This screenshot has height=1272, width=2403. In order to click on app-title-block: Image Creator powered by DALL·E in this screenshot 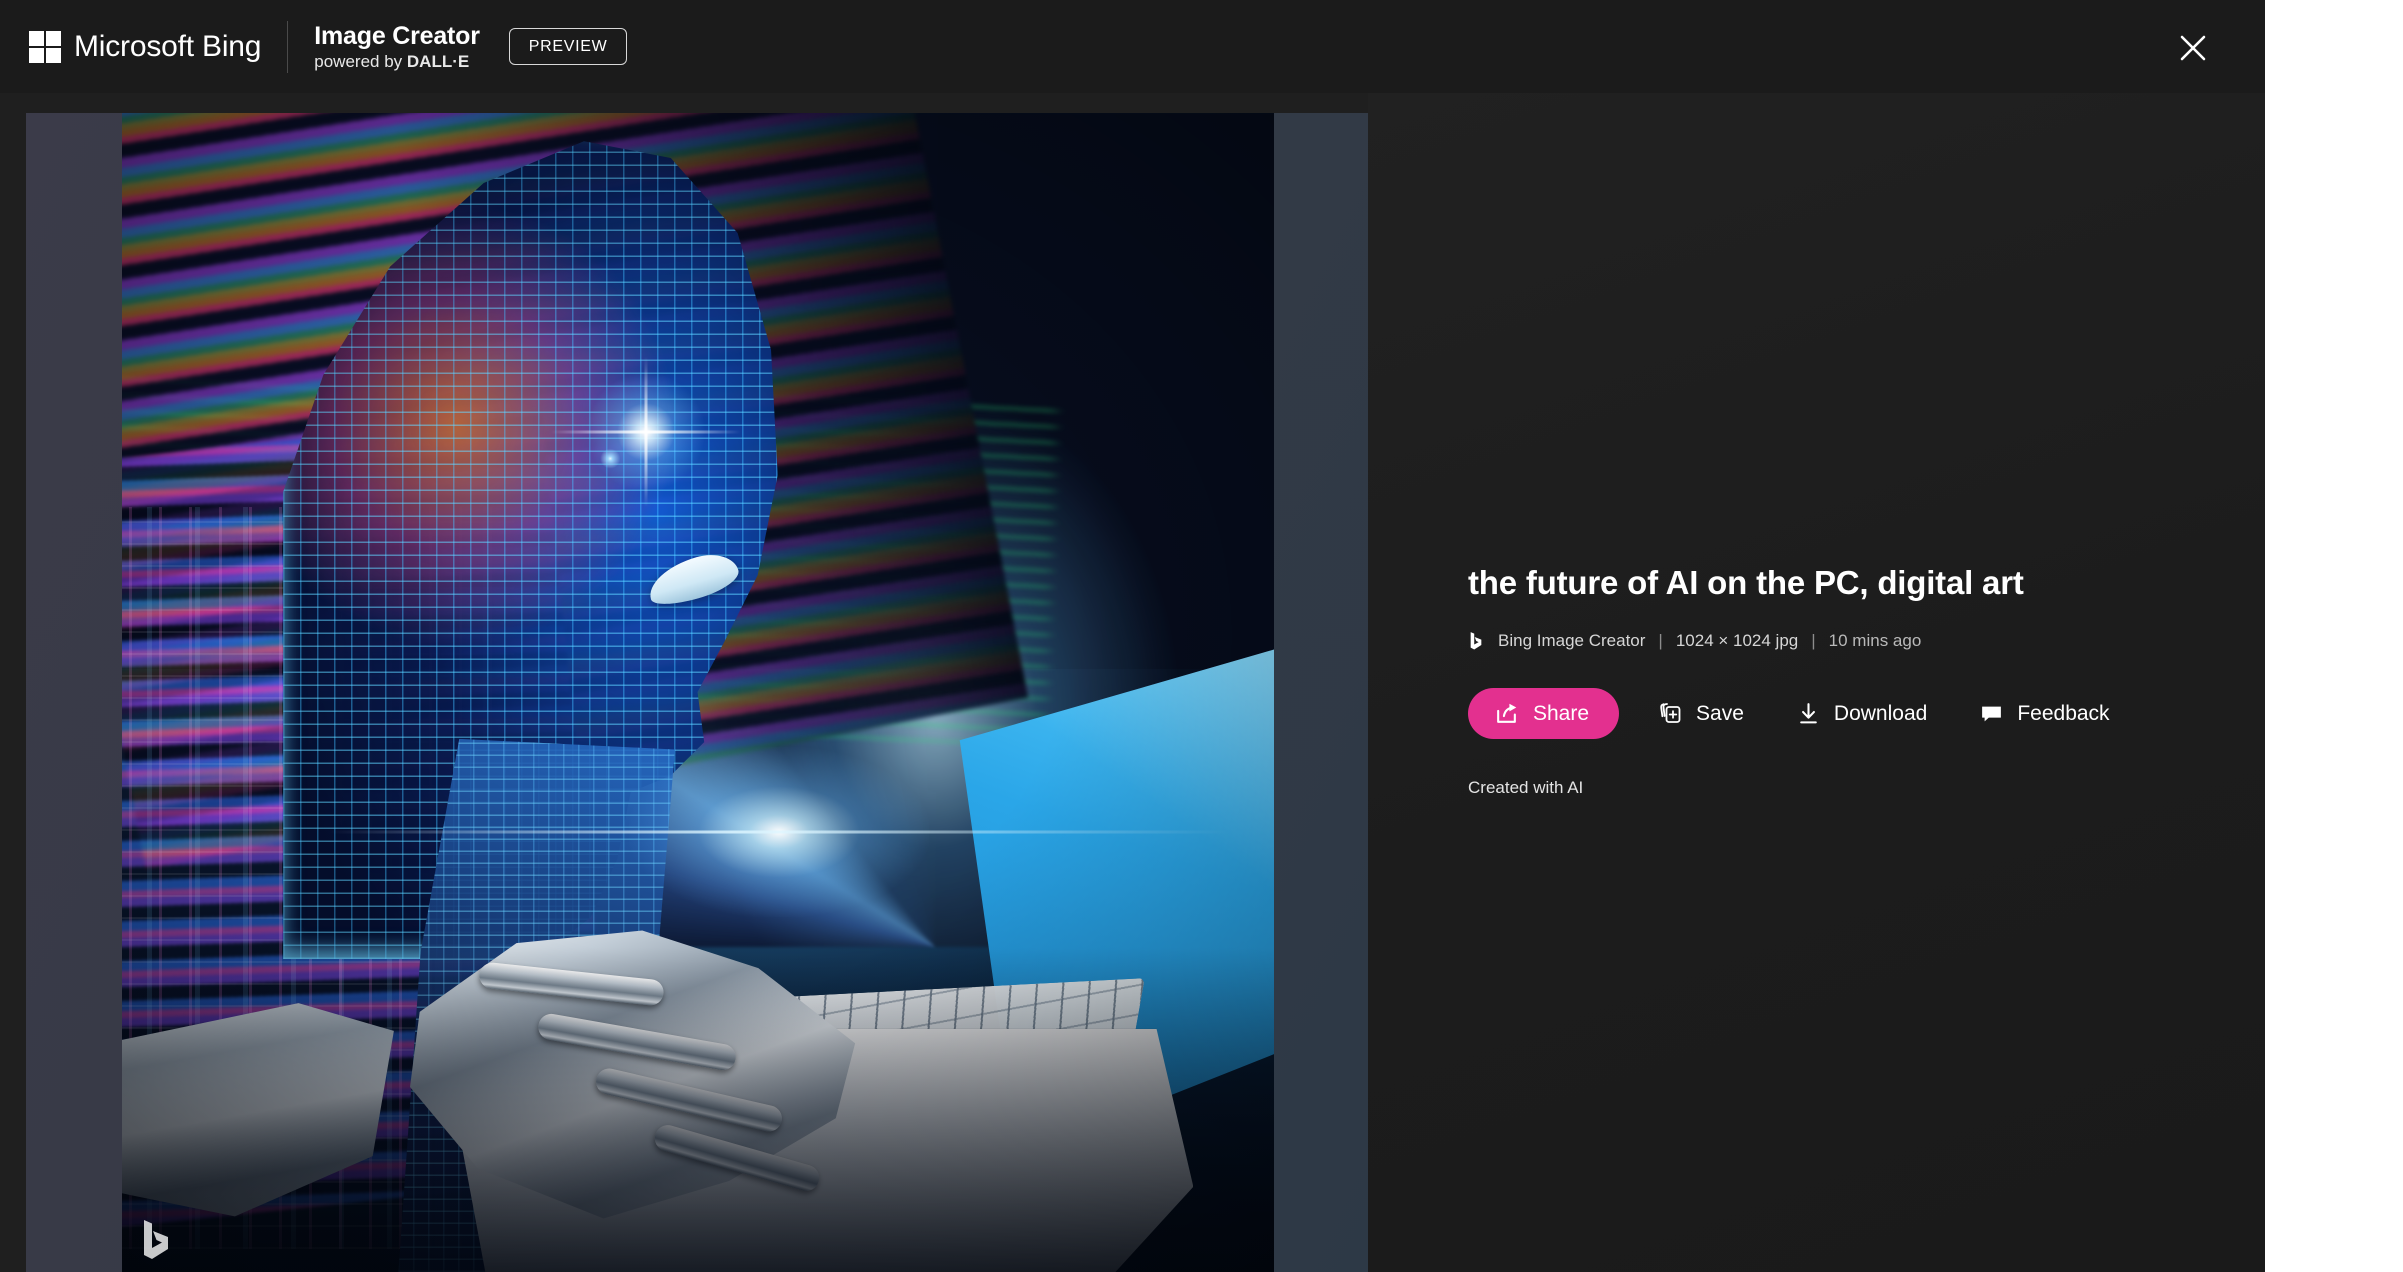, I will do `click(397, 46)`.